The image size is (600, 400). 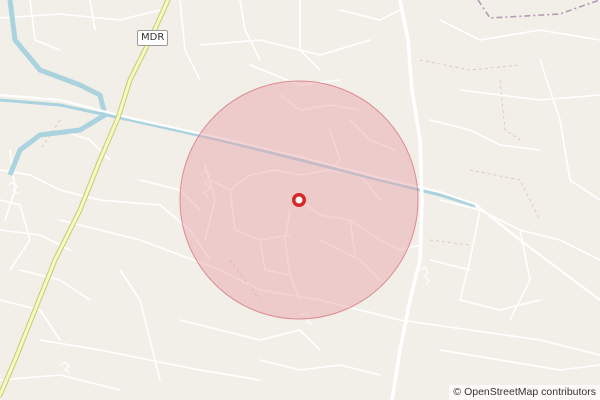 What do you see at coordinates (457, 392) in the screenshot?
I see `copyright-symbol: ©` at bounding box center [457, 392].